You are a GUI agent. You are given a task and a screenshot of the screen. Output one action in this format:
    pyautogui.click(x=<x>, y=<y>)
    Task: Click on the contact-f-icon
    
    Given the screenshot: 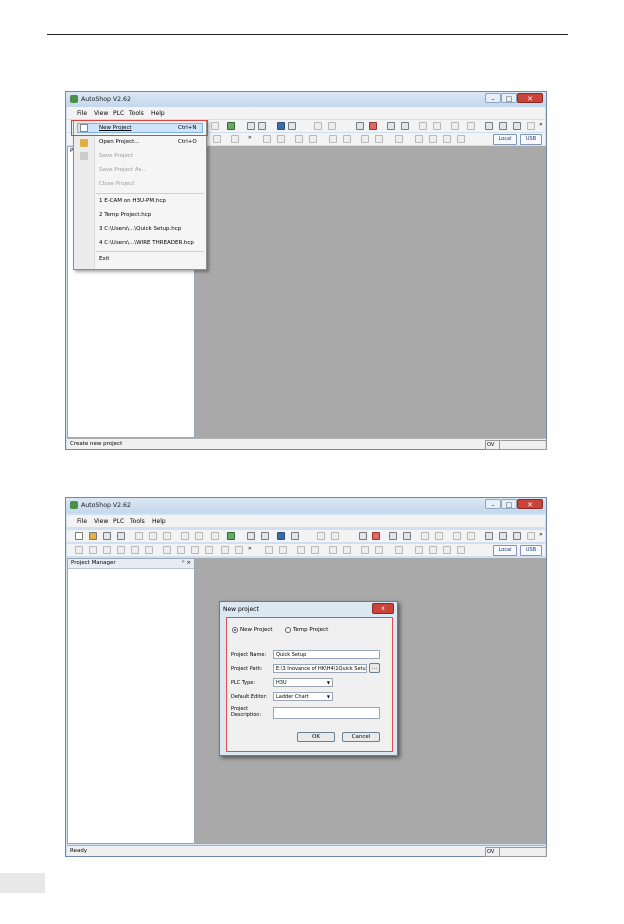 What is the action you would take?
    pyautogui.click(x=313, y=139)
    